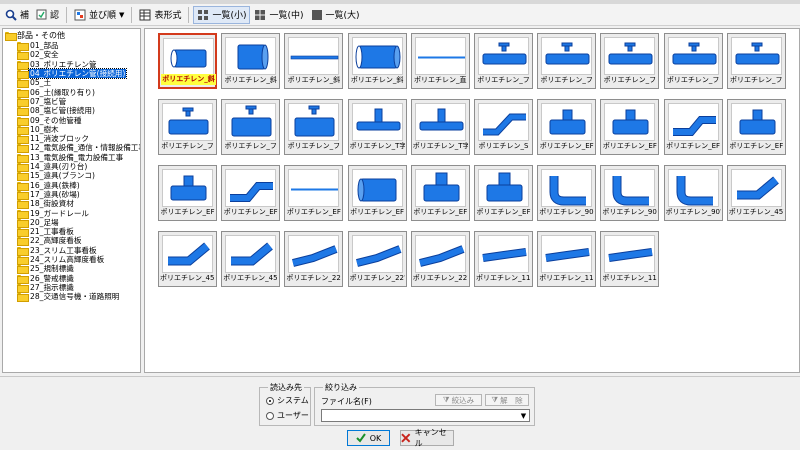  I want to click on tree-item: 12_電気設備_通信・情報設備工事, so click(78, 148).